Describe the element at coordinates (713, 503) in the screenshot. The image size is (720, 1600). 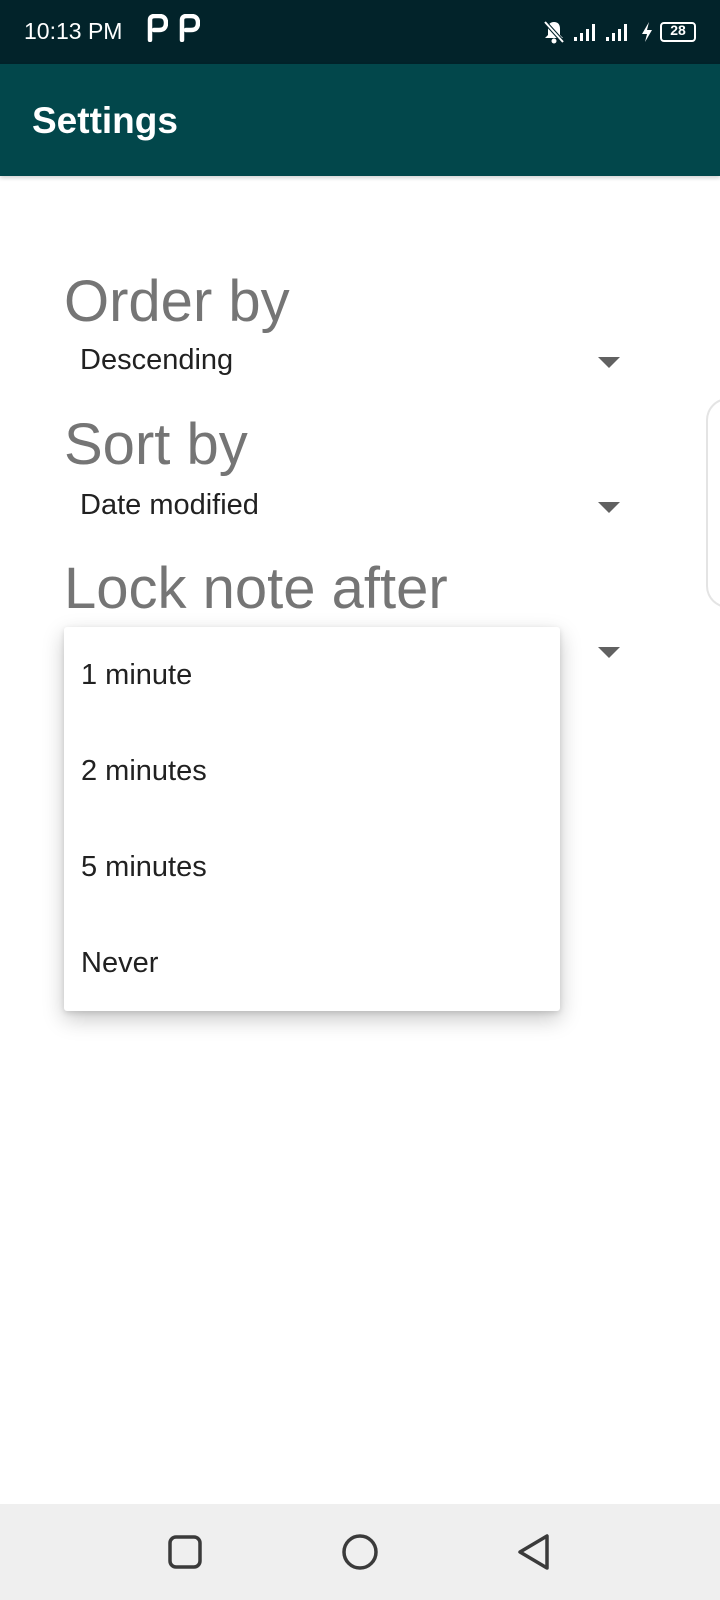
I see `edge-panel-handle` at that location.